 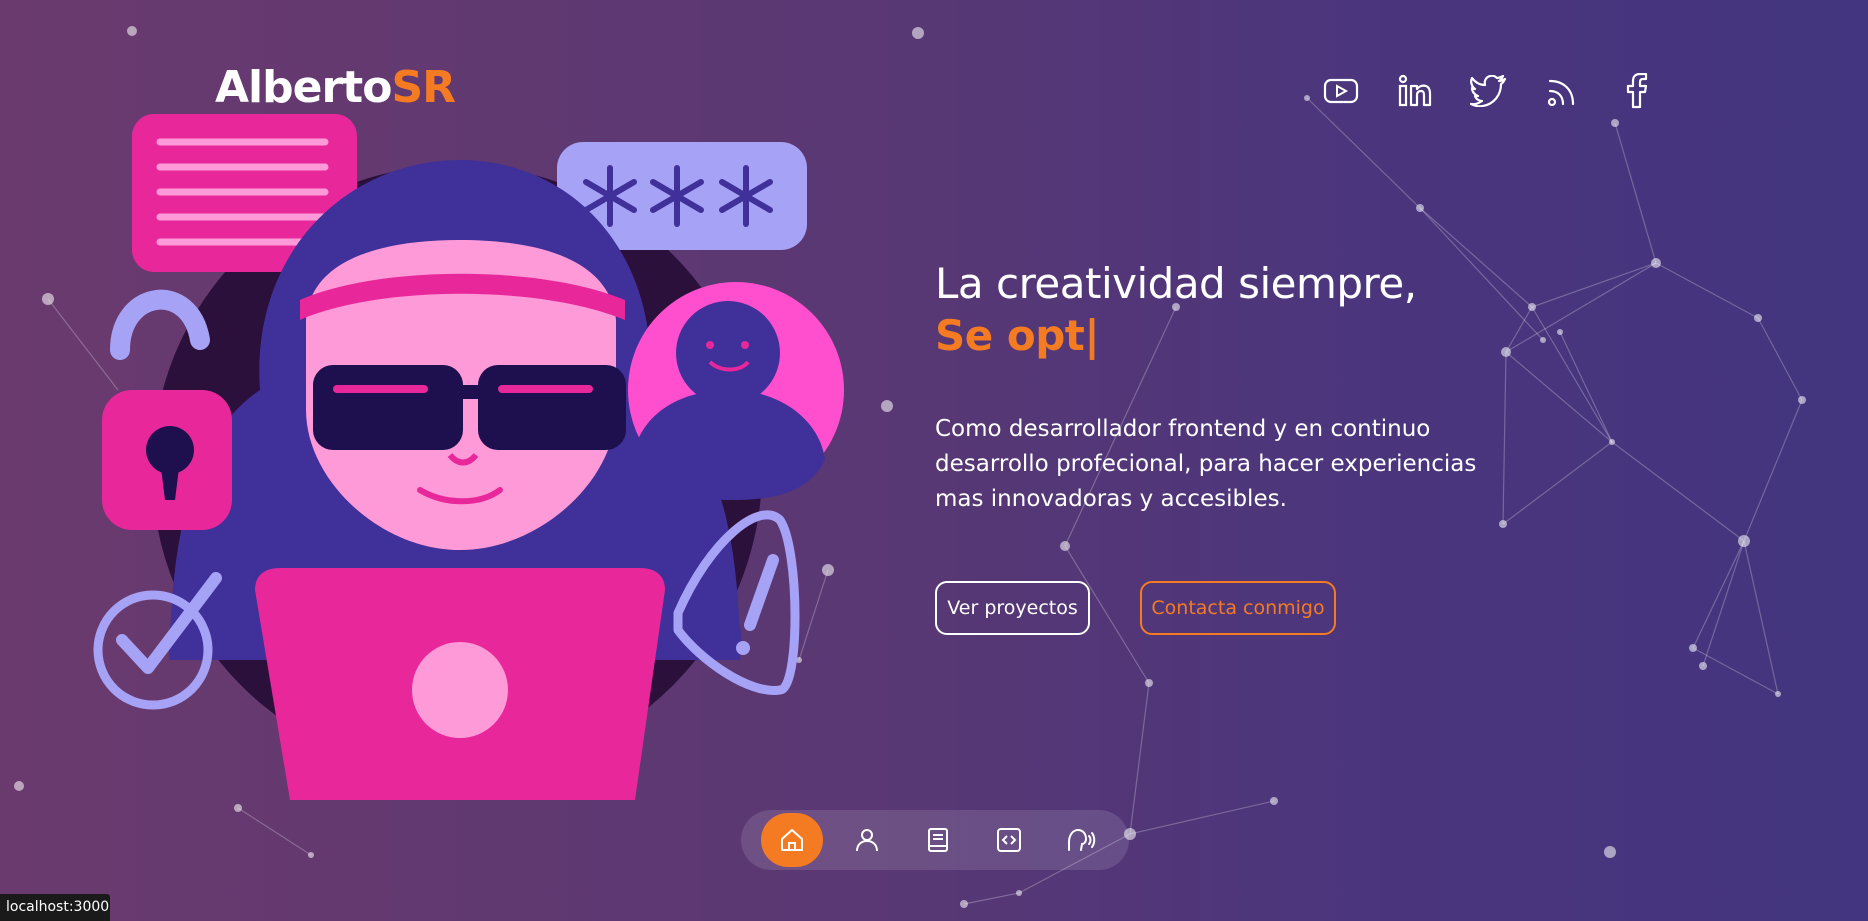 I want to click on nav-projects, so click(x=1009, y=840).